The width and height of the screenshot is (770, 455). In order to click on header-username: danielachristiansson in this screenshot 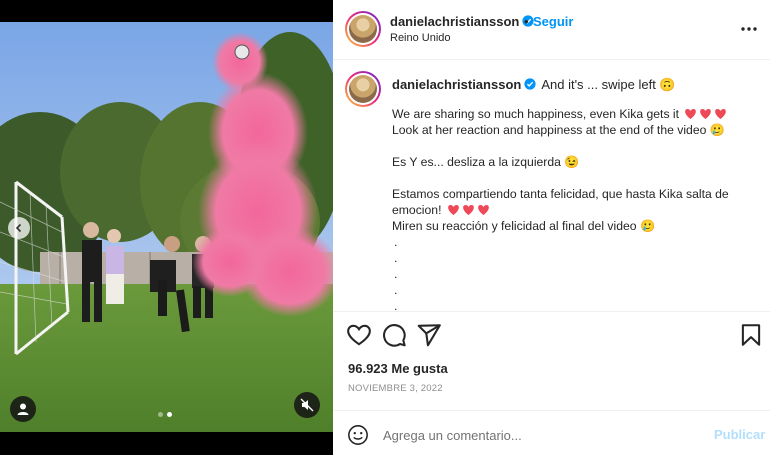, I will do `click(462, 21)`.